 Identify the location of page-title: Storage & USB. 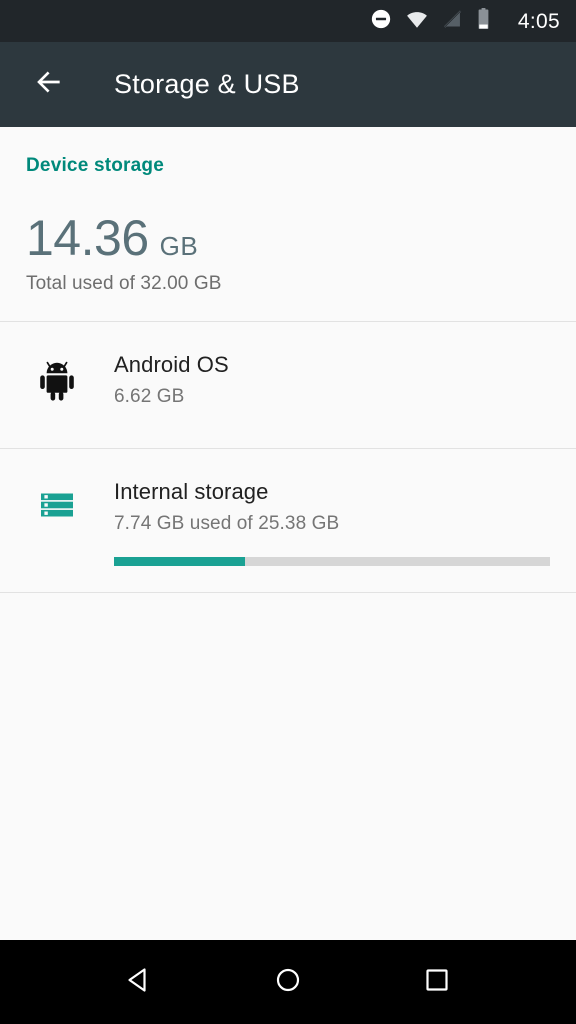
(207, 84).